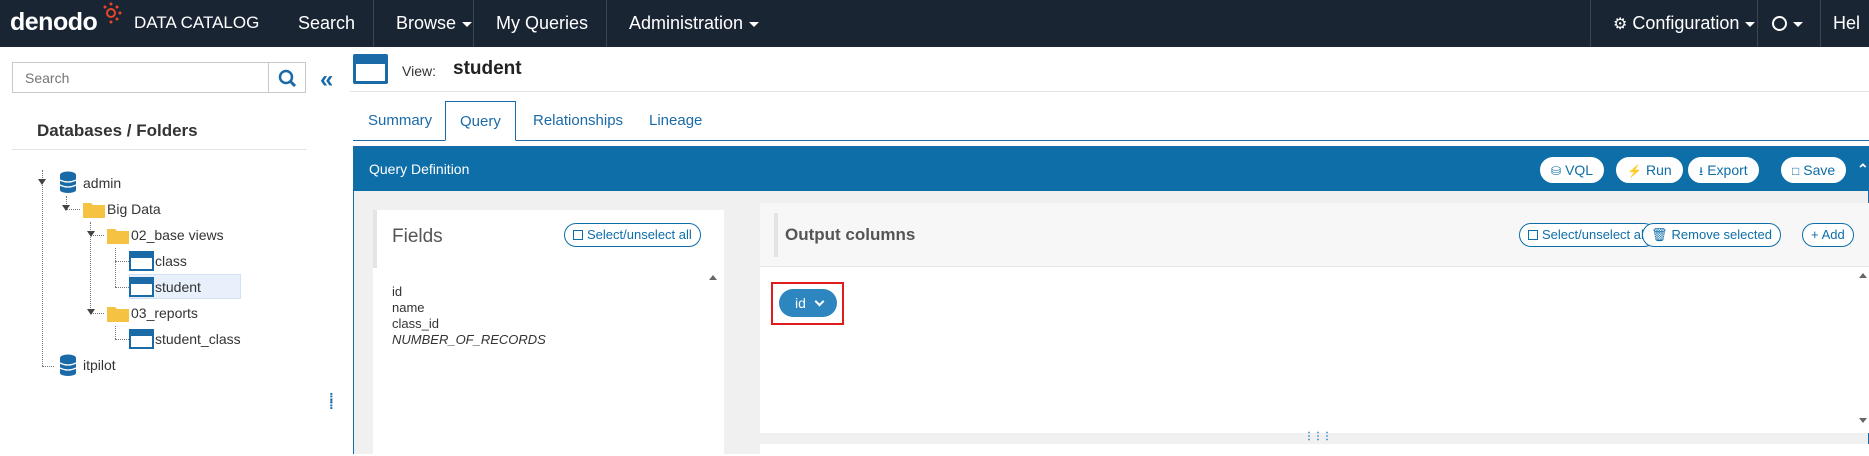  Describe the element at coordinates (469, 324) in the screenshot. I see `field-item: class_id` at that location.